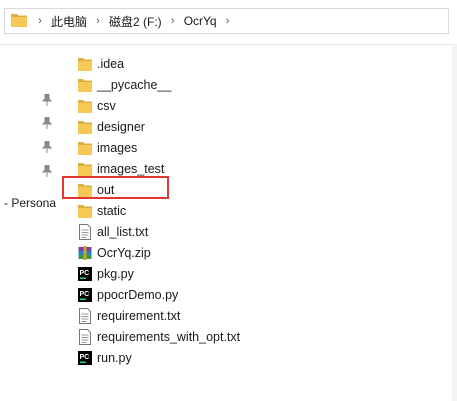 The image size is (457, 401). What do you see at coordinates (263, 315) in the screenshot?
I see `file-list-item: requirement.txt` at bounding box center [263, 315].